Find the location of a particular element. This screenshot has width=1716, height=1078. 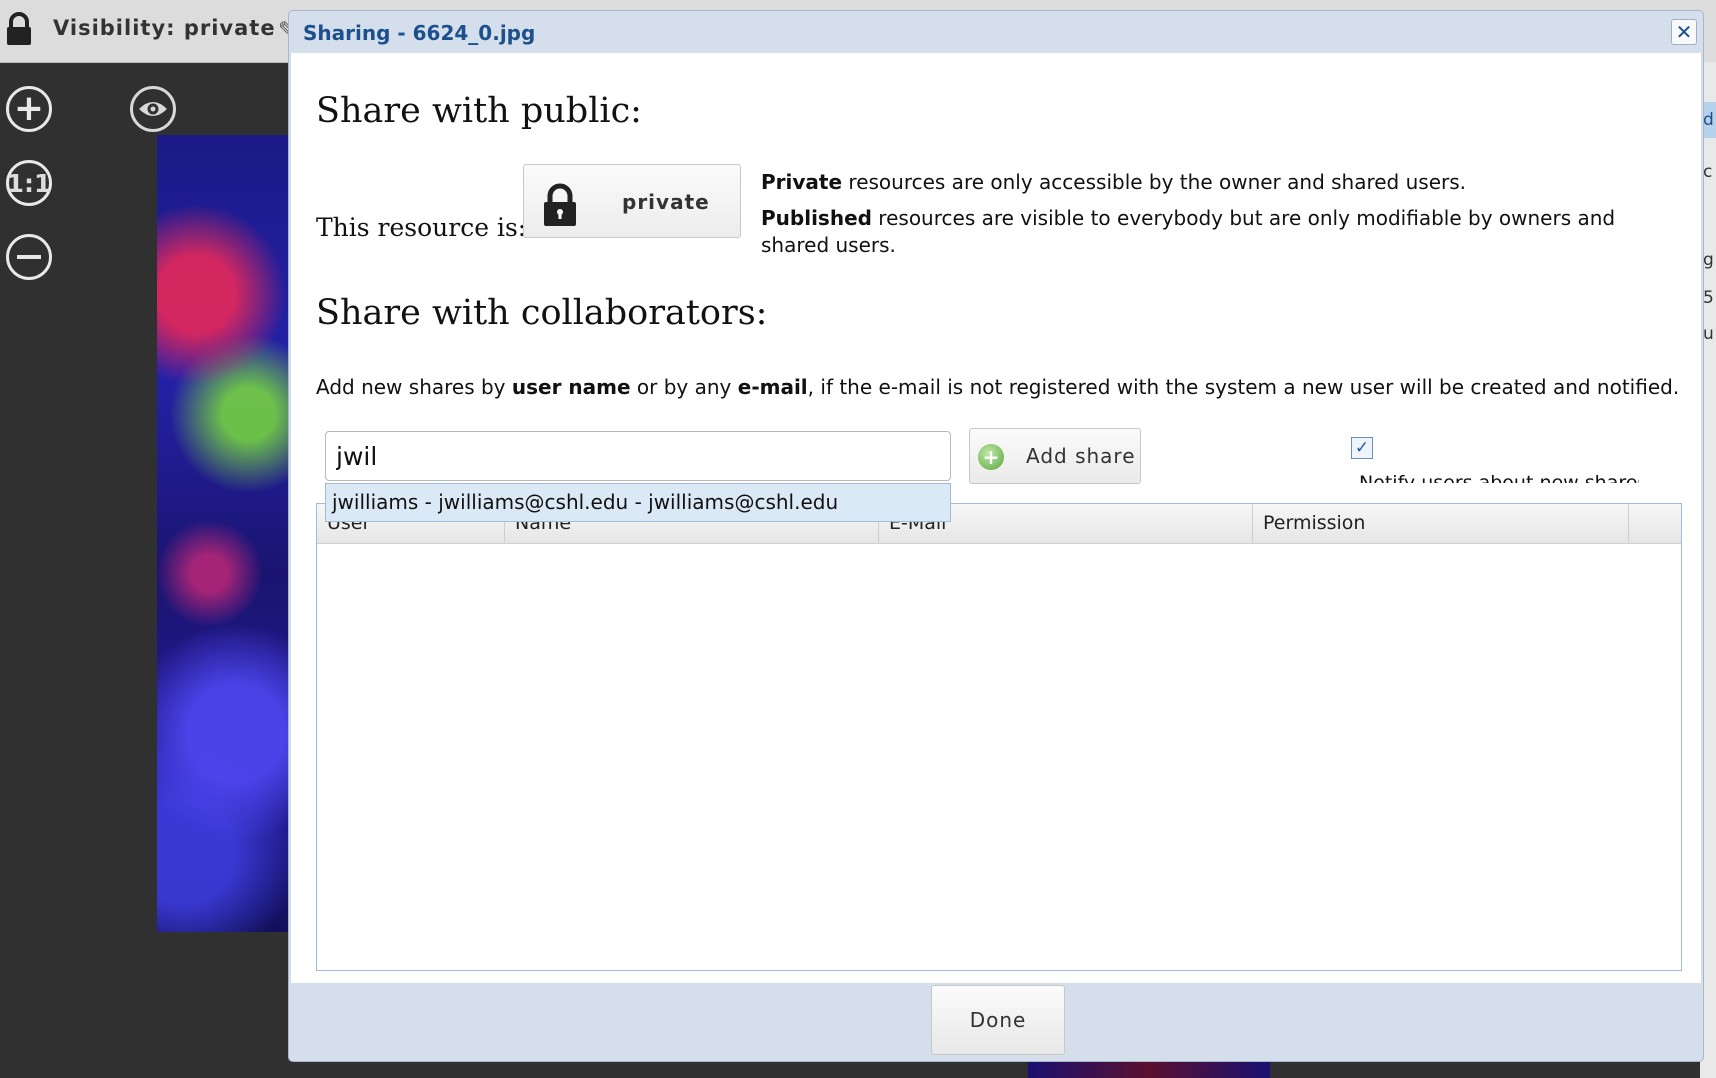

zoom-out-button is located at coordinates (29, 257).